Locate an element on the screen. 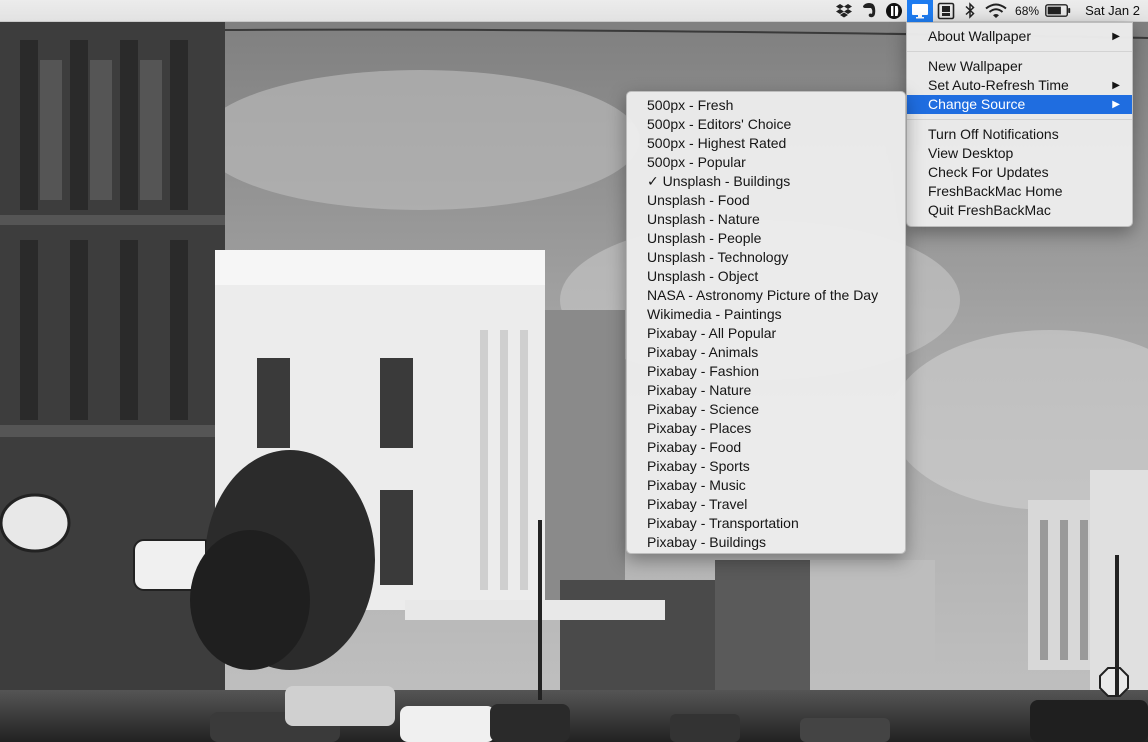 The height and width of the screenshot is (742, 1148). source-item-label: Unsplash - Technology is located at coordinates (718, 257).